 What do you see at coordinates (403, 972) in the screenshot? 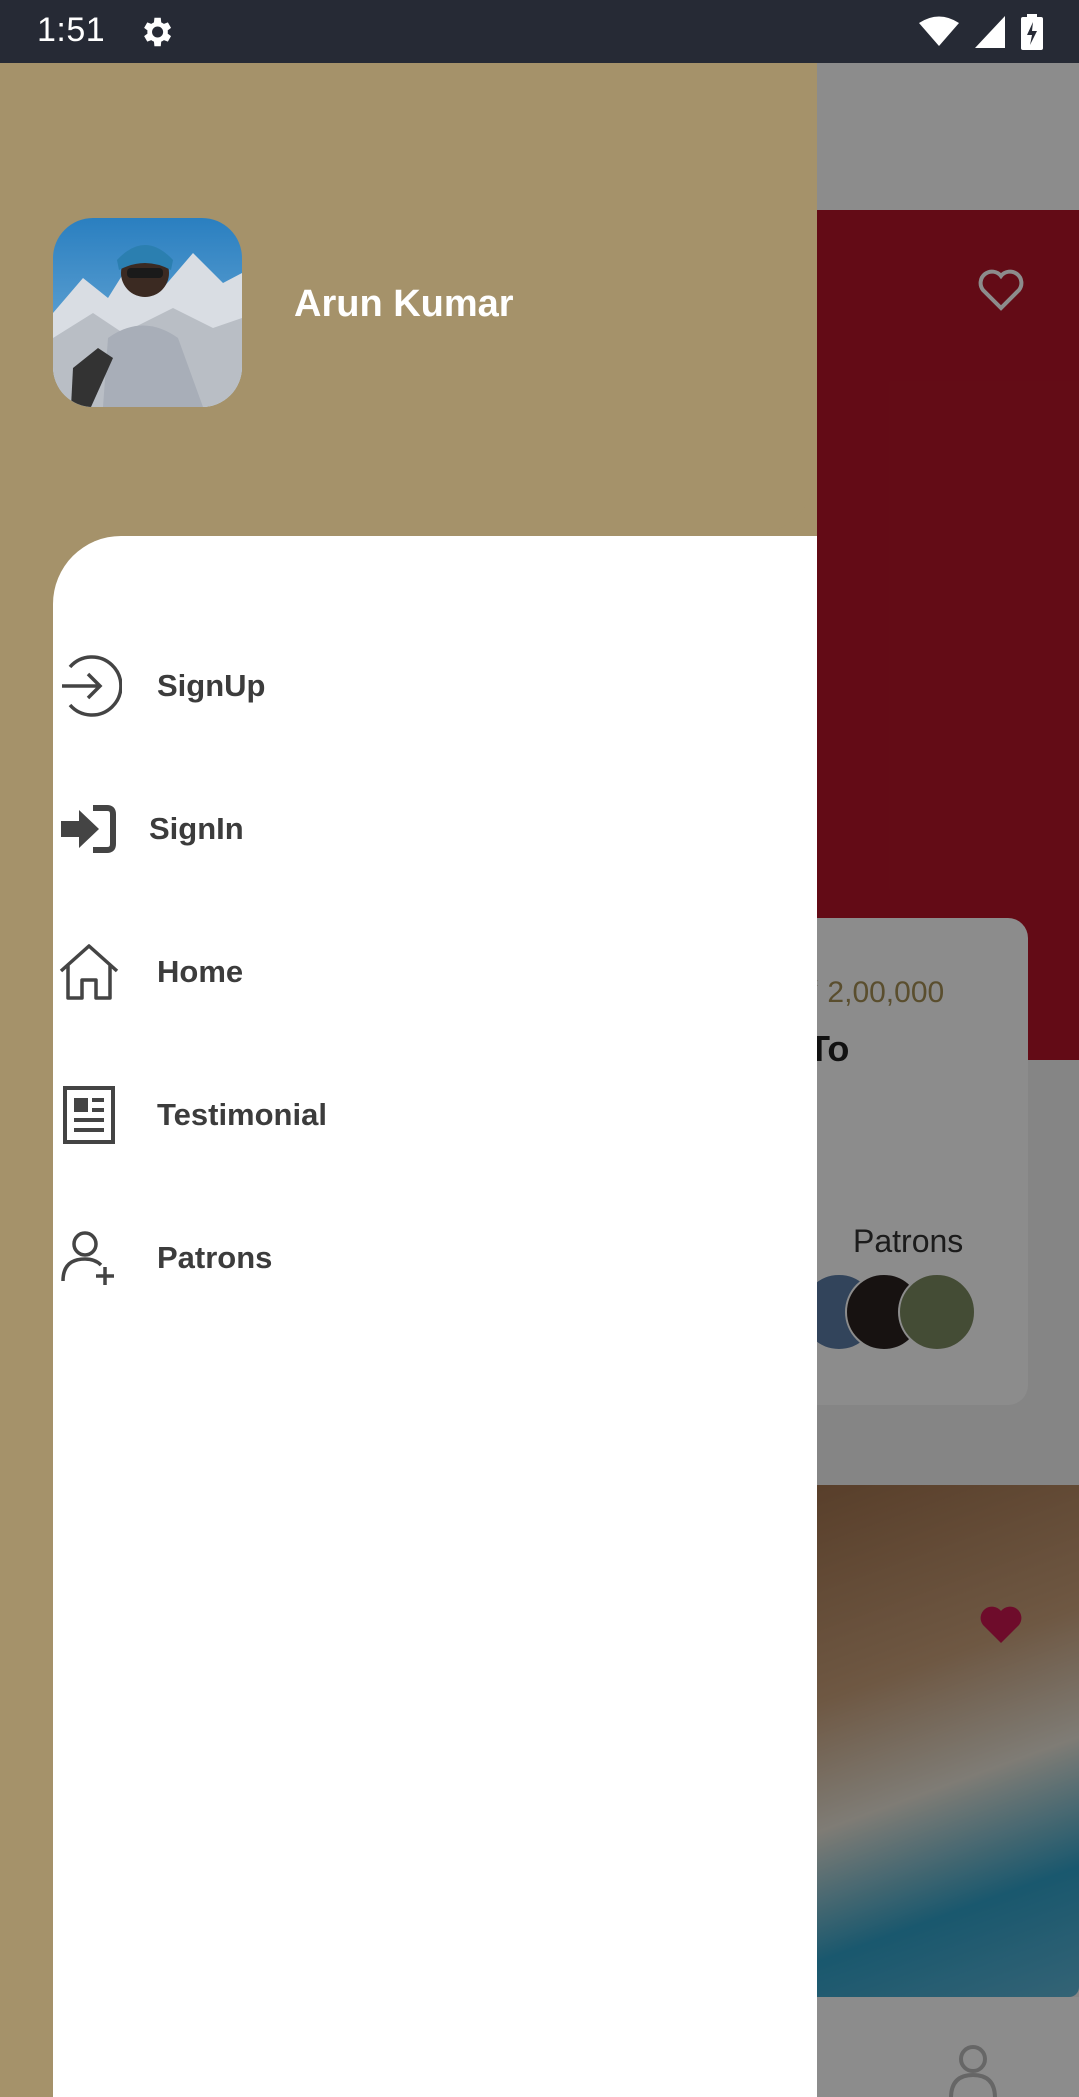
I see `menu-item-home: Home` at bounding box center [403, 972].